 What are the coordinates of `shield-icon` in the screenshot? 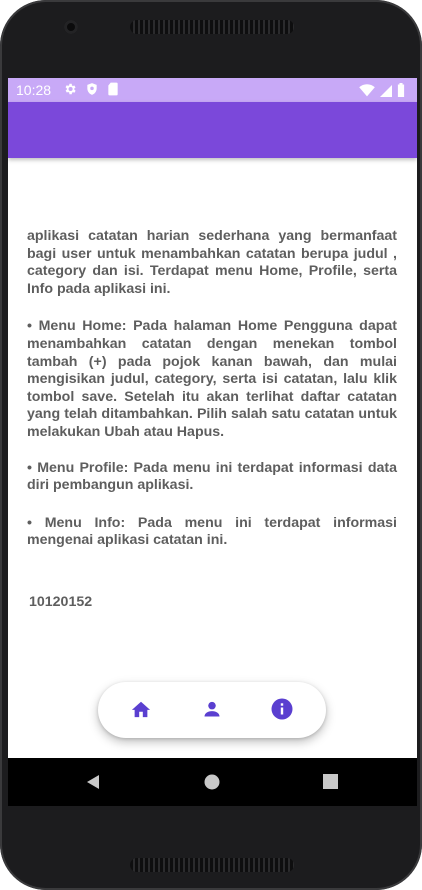 It's located at (92, 90).